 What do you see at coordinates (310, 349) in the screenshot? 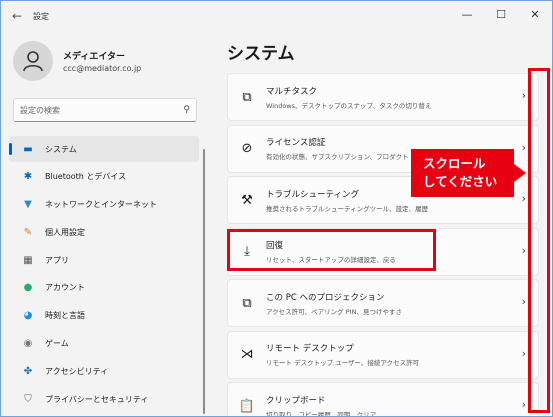
I see `card-title: リモート デスクトップ` at bounding box center [310, 349].